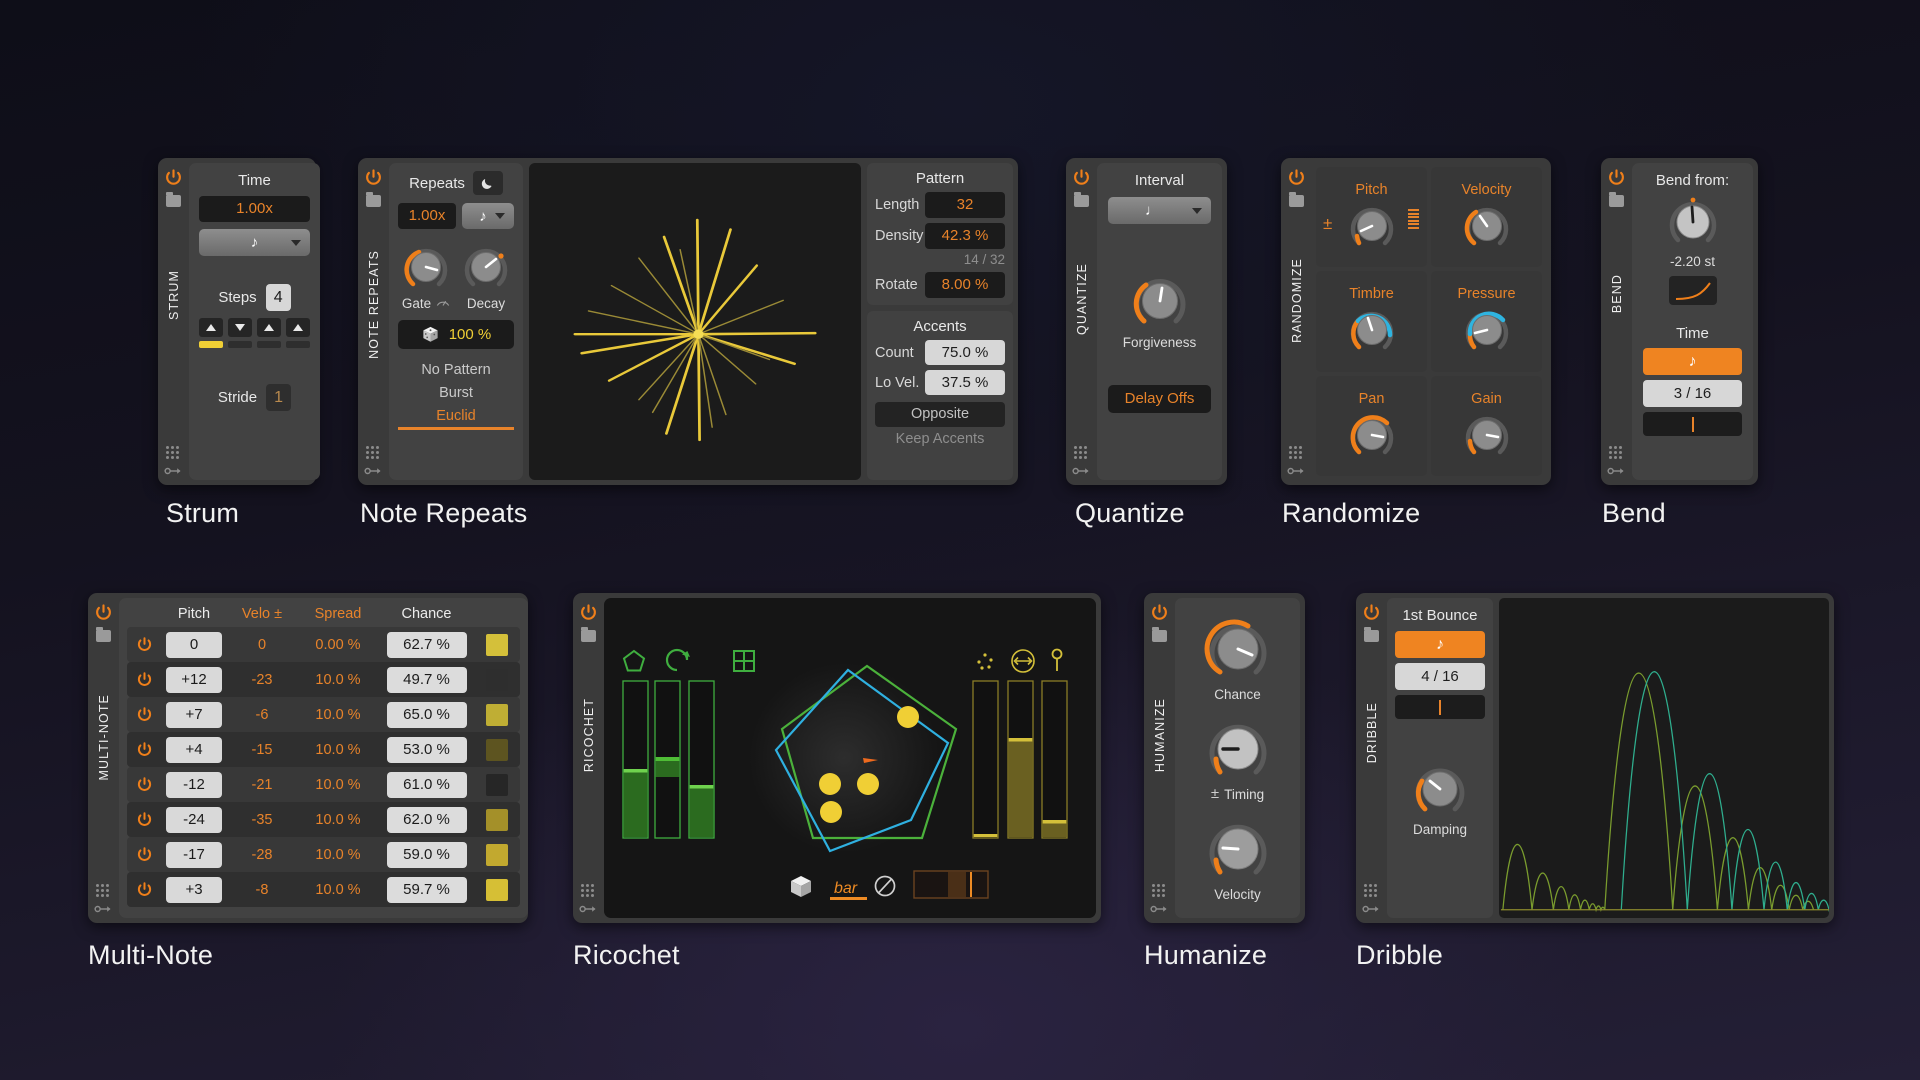  Describe the element at coordinates (965, 285) in the screenshot. I see `pattern-rotate-value: 8.00 %` at that location.